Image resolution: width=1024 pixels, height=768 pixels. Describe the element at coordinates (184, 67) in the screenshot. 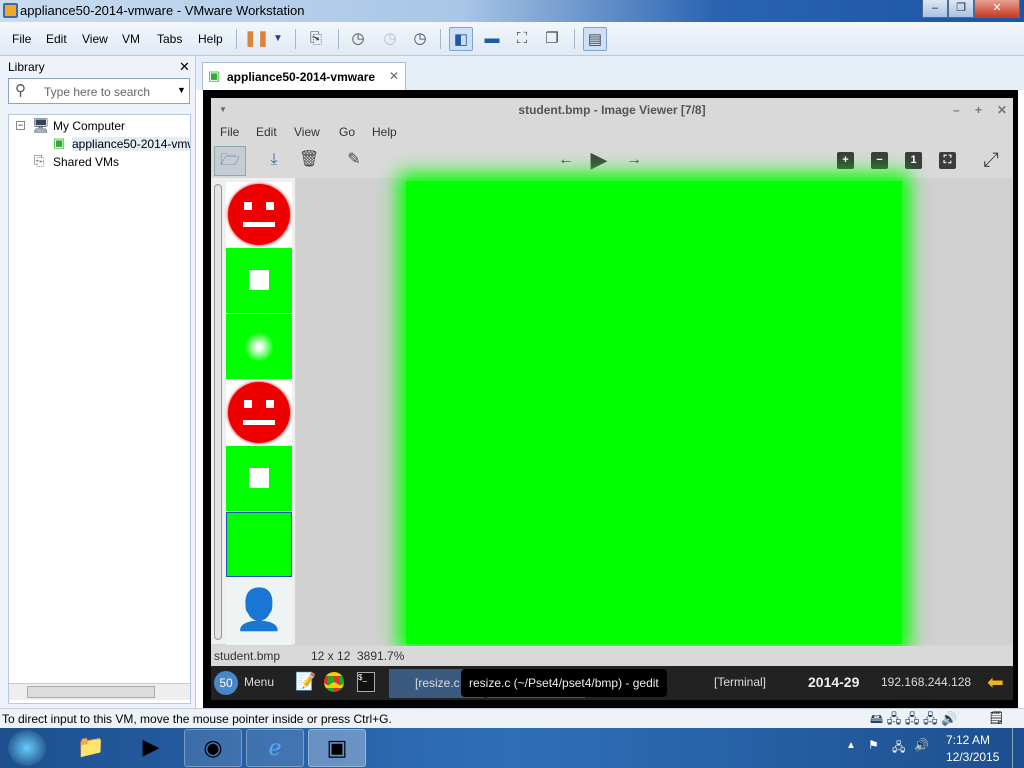

I see `close-library-icon: ✕` at that location.